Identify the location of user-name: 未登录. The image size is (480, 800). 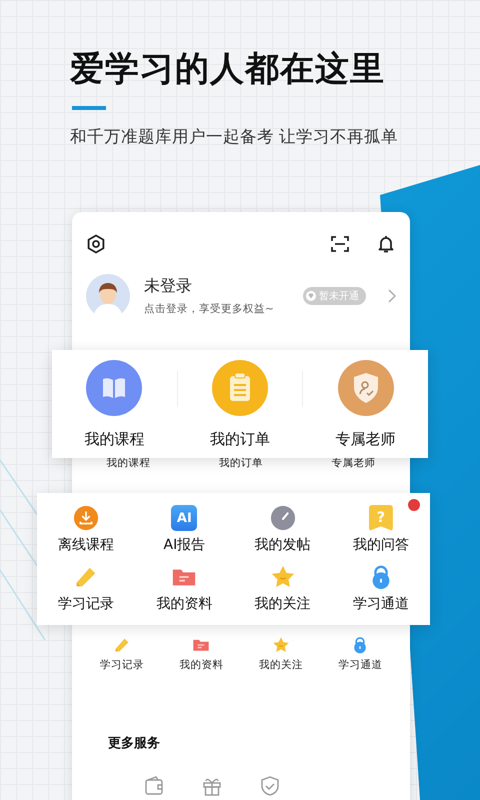
(216, 286).